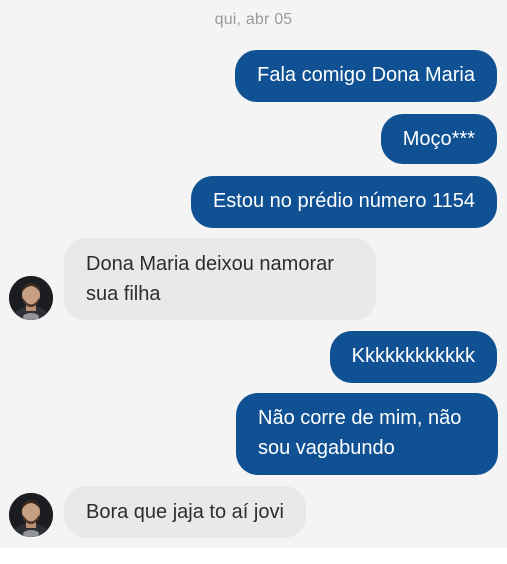  I want to click on message-text: Fala comigo Dona Maria, so click(366, 75).